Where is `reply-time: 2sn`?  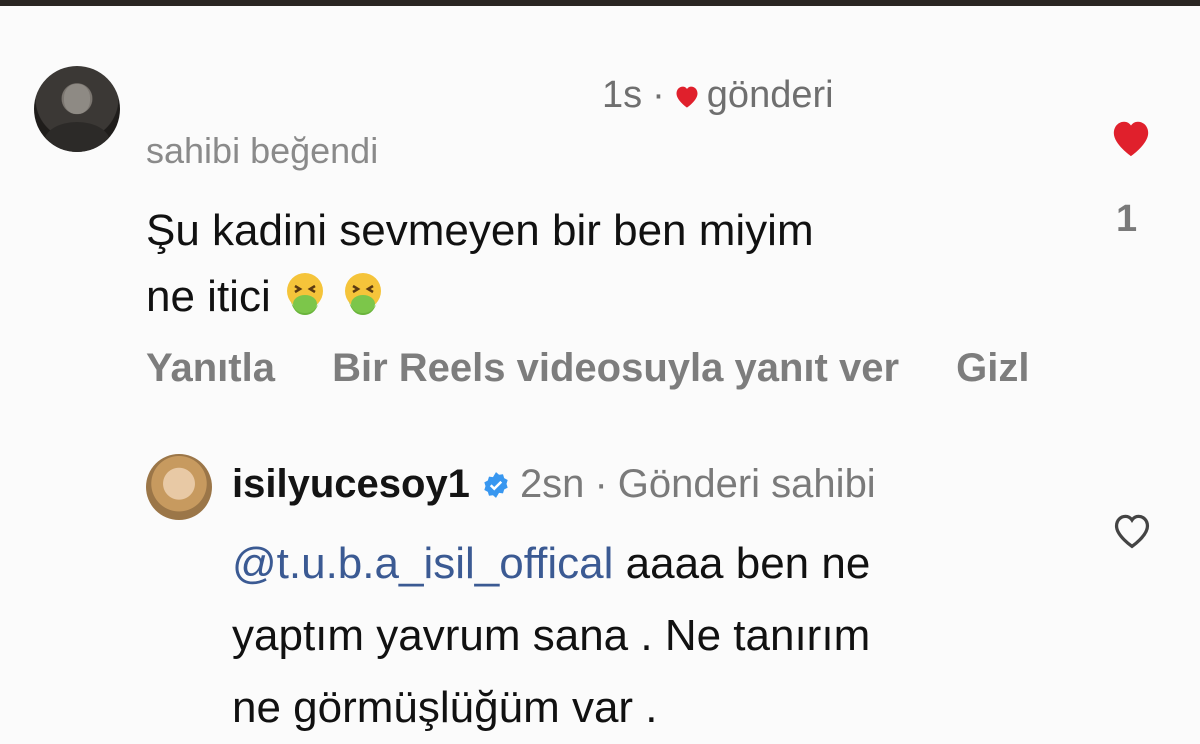
reply-time: 2sn is located at coordinates (552, 484).